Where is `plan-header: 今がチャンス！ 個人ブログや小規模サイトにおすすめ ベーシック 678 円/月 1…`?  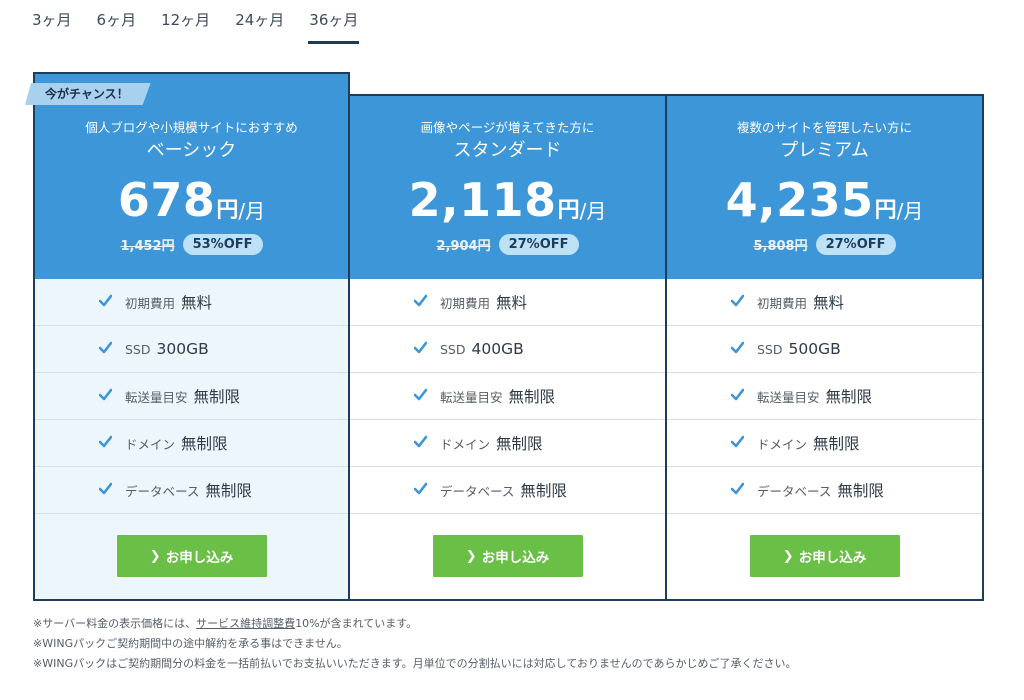 plan-header: 今がチャンス！ 個人ブログや小規模サイトにおすすめ ベーシック 678 円/月 1… is located at coordinates (191, 176).